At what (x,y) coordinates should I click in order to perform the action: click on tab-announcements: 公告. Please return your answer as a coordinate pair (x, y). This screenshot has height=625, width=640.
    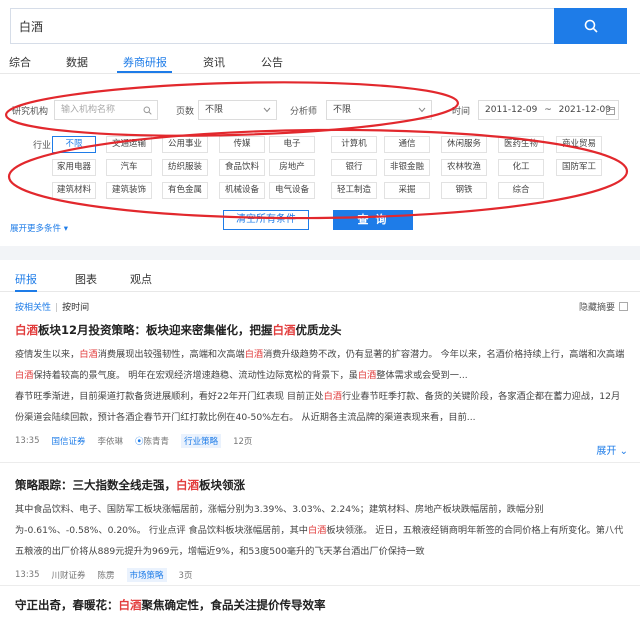
    Looking at the image, I should click on (272, 62).